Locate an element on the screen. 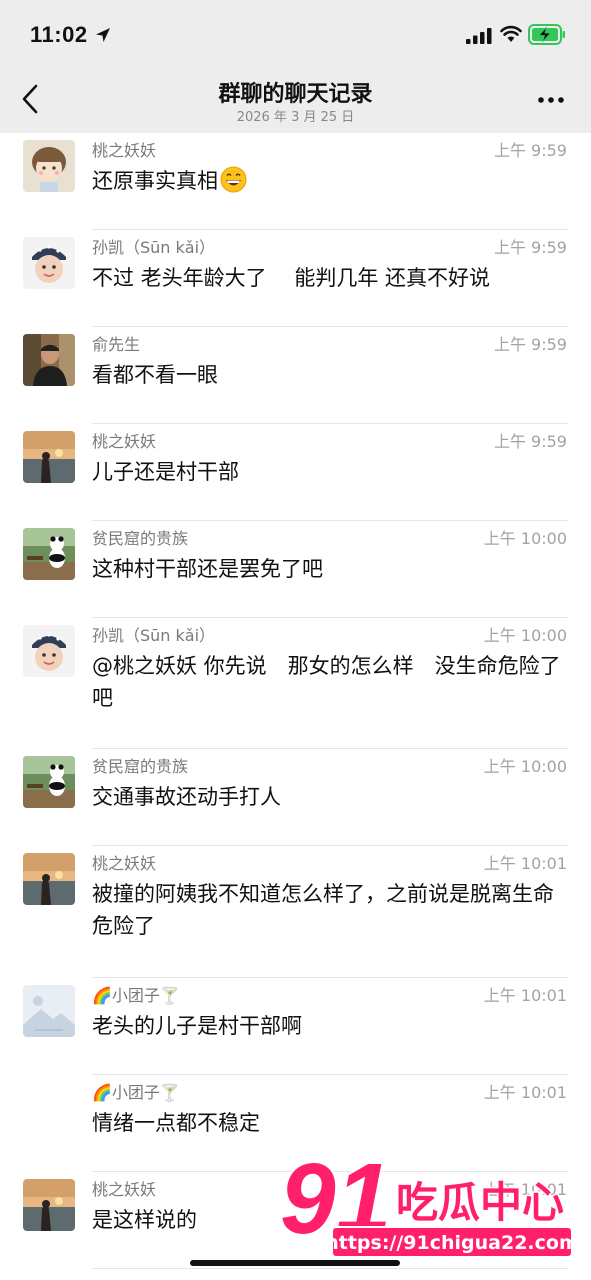  message-text: 被撞的阿姨我不知道怎么样了，之前说是脱离生命危险了 is located at coordinates (323, 910).